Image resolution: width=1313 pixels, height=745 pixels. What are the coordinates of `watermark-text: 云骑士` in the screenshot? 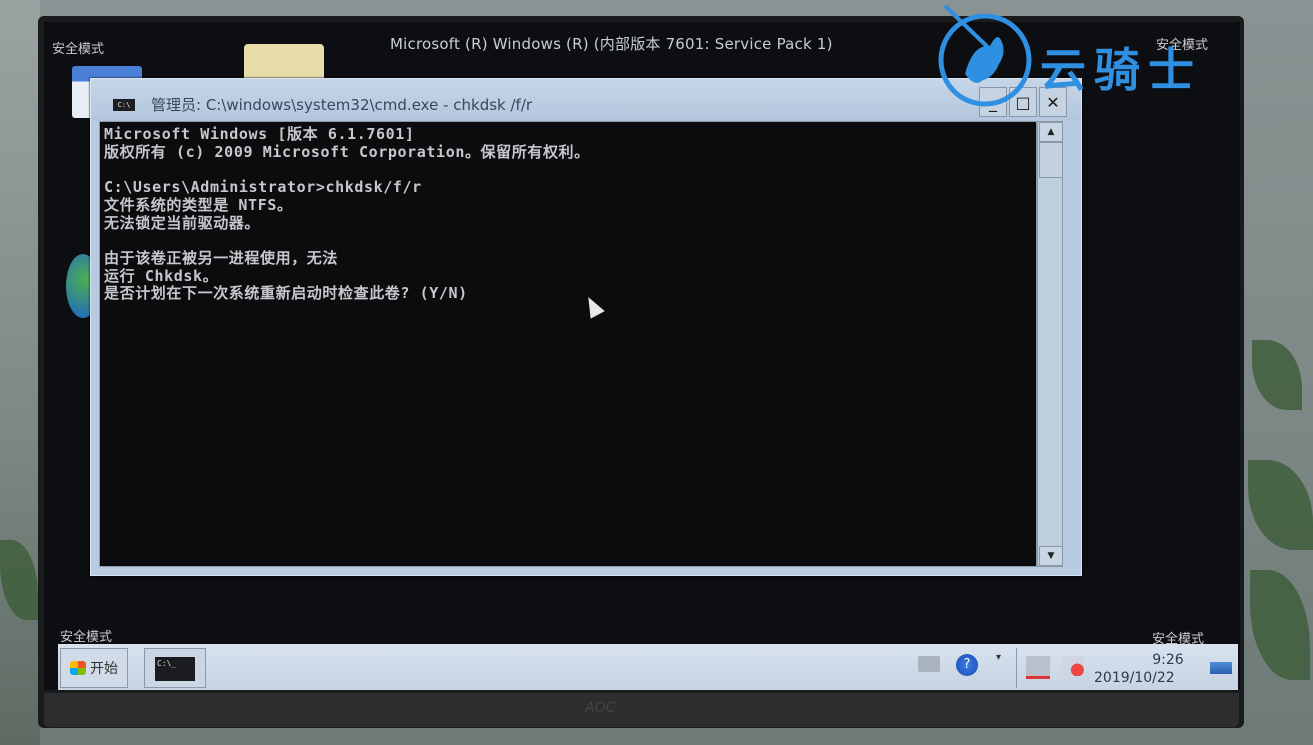 It's located at (1121, 70).